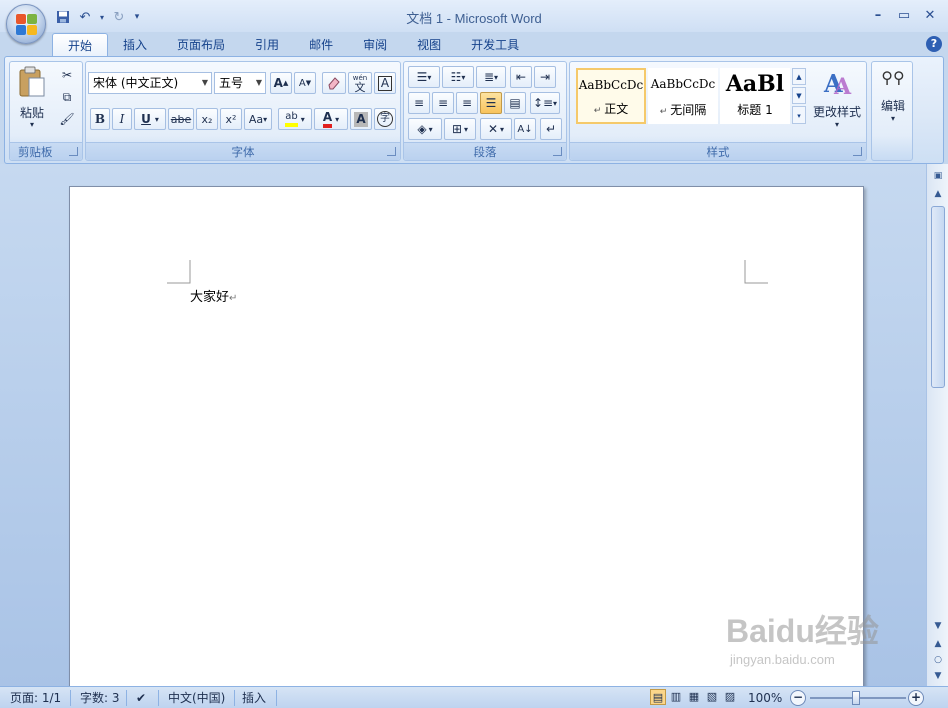 The image size is (948, 708). I want to click on phonetic-guide-button: wén 文, so click(360, 83).